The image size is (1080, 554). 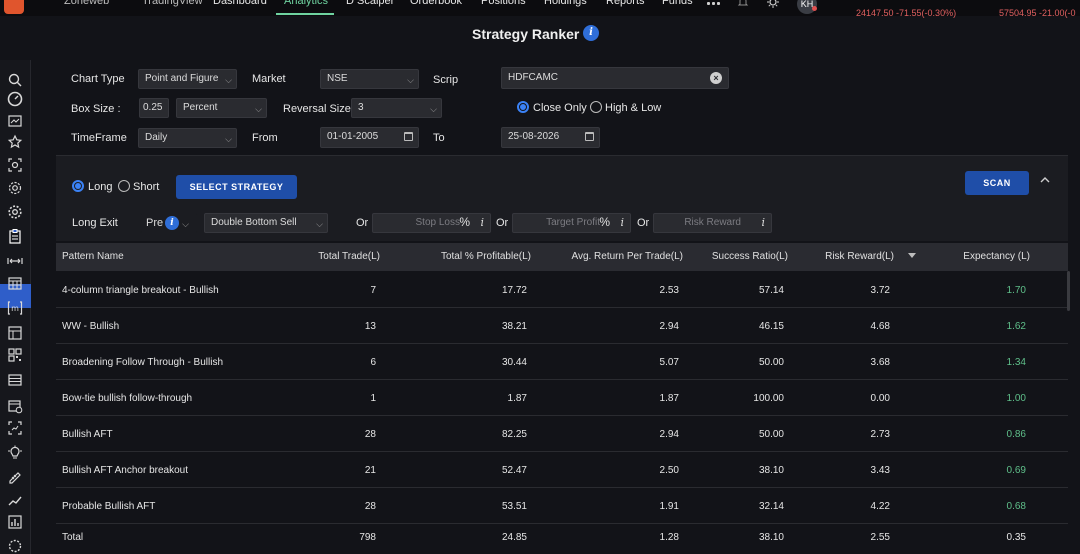 What do you see at coordinates (503, 3) in the screenshot?
I see `nav-item-positions: Positions` at bounding box center [503, 3].